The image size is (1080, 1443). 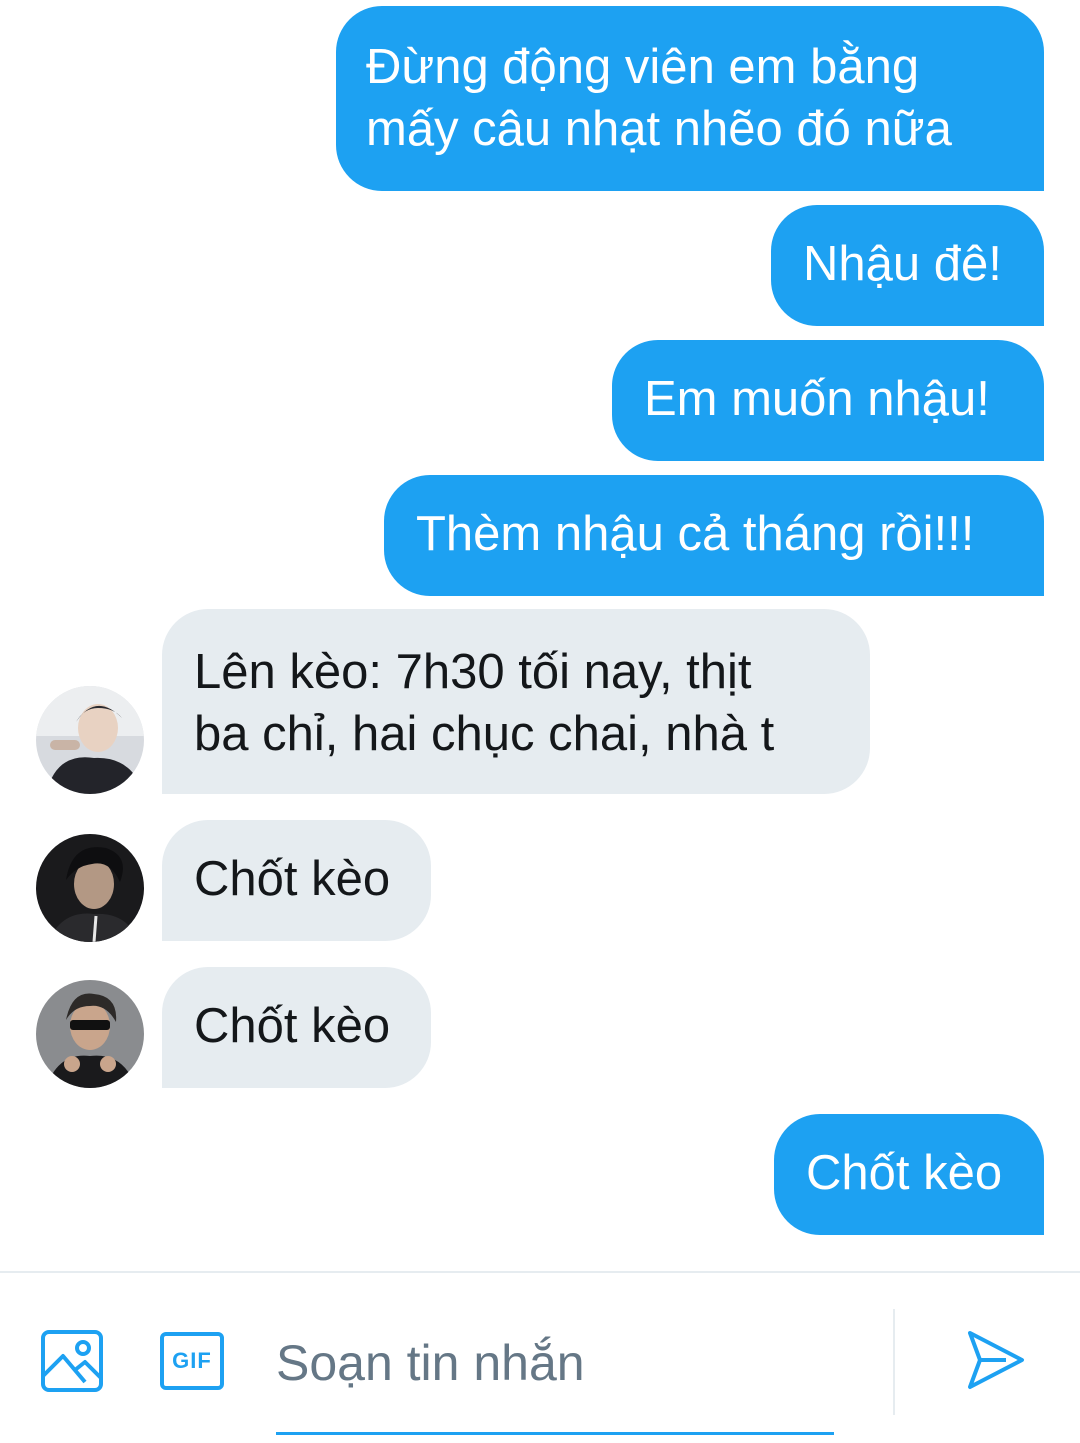 What do you see at coordinates (909, 1174) in the screenshot?
I see `message-bubble-outgoing: Chốt kèo` at bounding box center [909, 1174].